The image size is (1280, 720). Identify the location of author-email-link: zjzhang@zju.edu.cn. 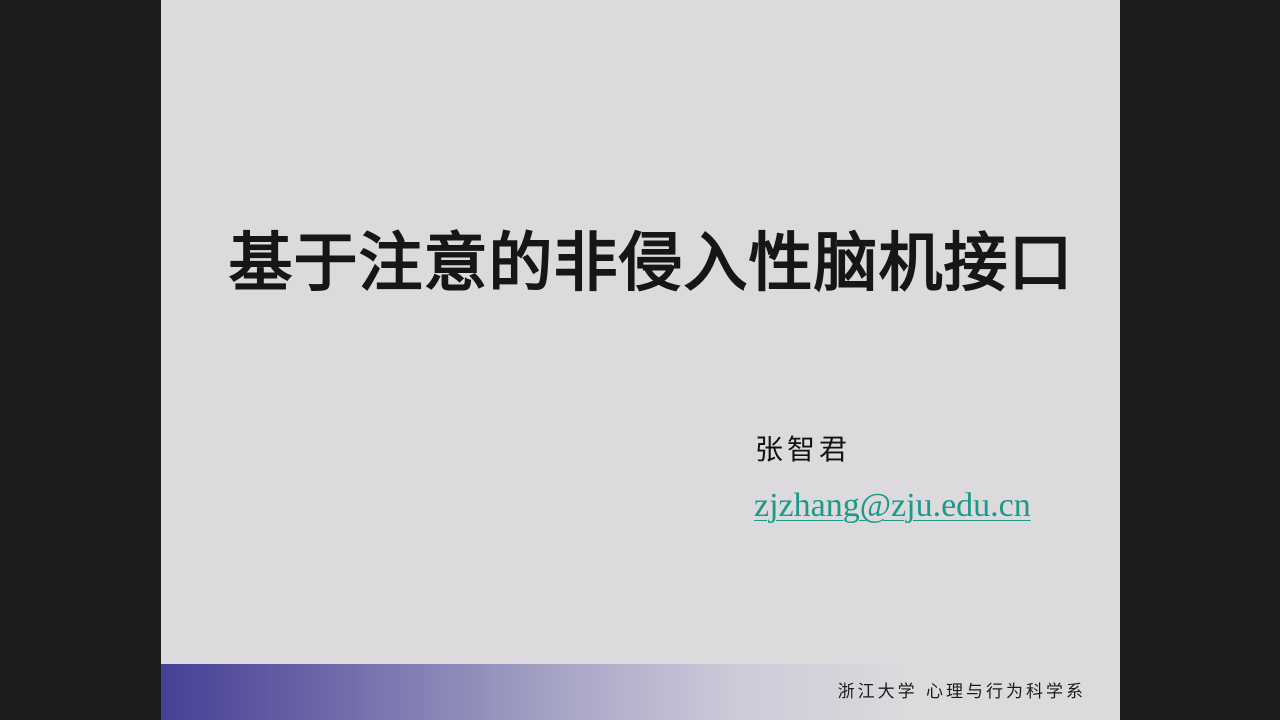
(892, 506).